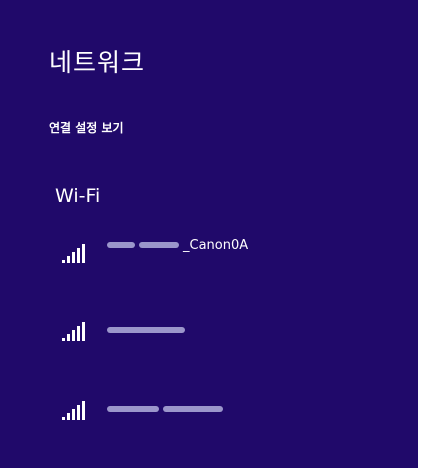  I want to click on network-ssid-suffix: _Canon0A, so click(216, 245).